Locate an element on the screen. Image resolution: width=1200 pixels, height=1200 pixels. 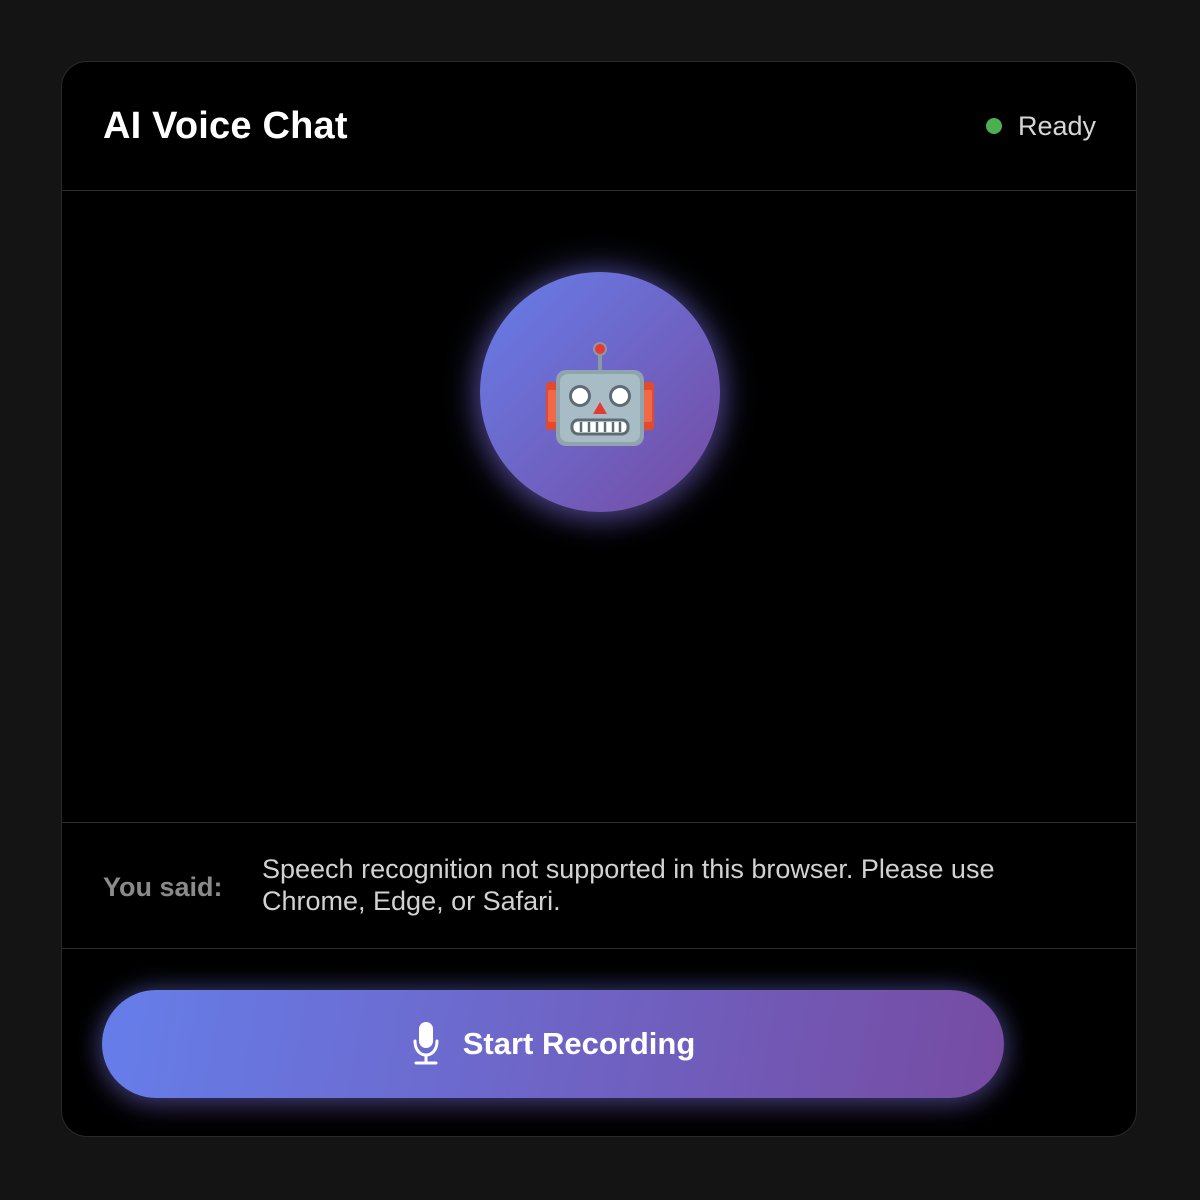
controls: Start Recording is located at coordinates (599, 1042).